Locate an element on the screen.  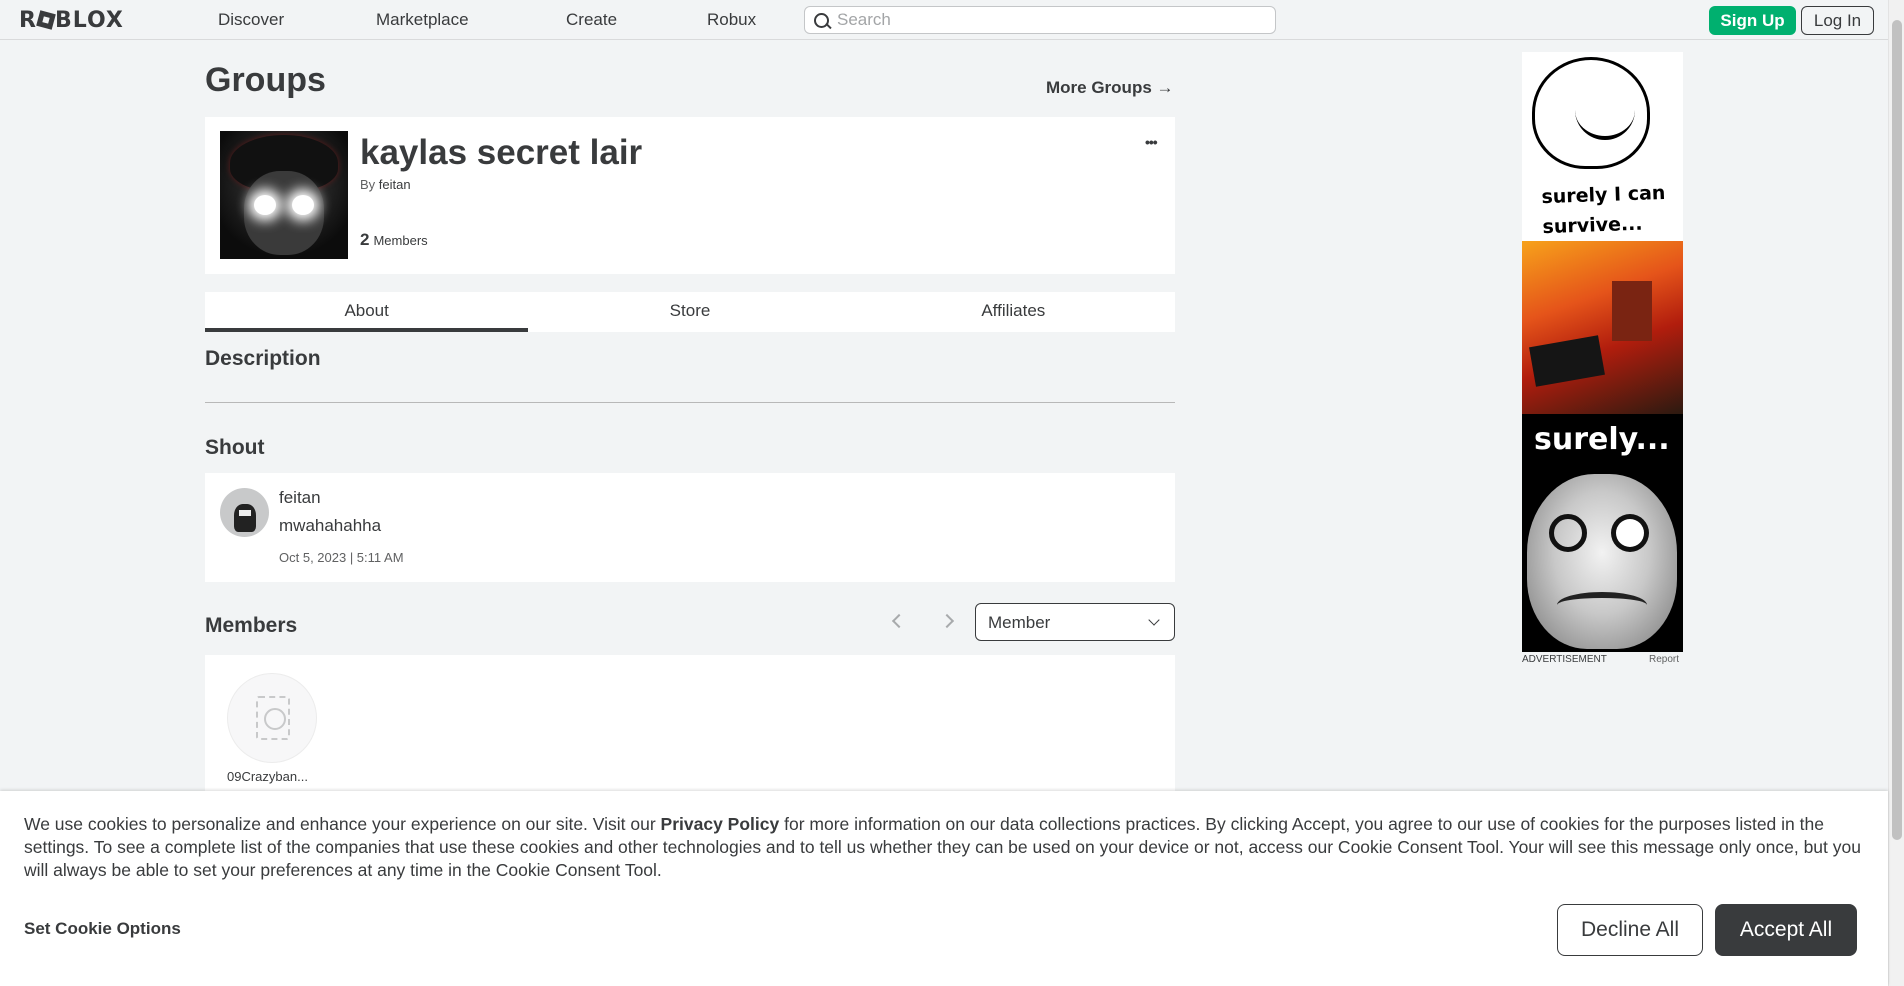
shout-card: feitan mwahahahha Oct 5, 2023 | 5:11 AM is located at coordinates (690, 527).